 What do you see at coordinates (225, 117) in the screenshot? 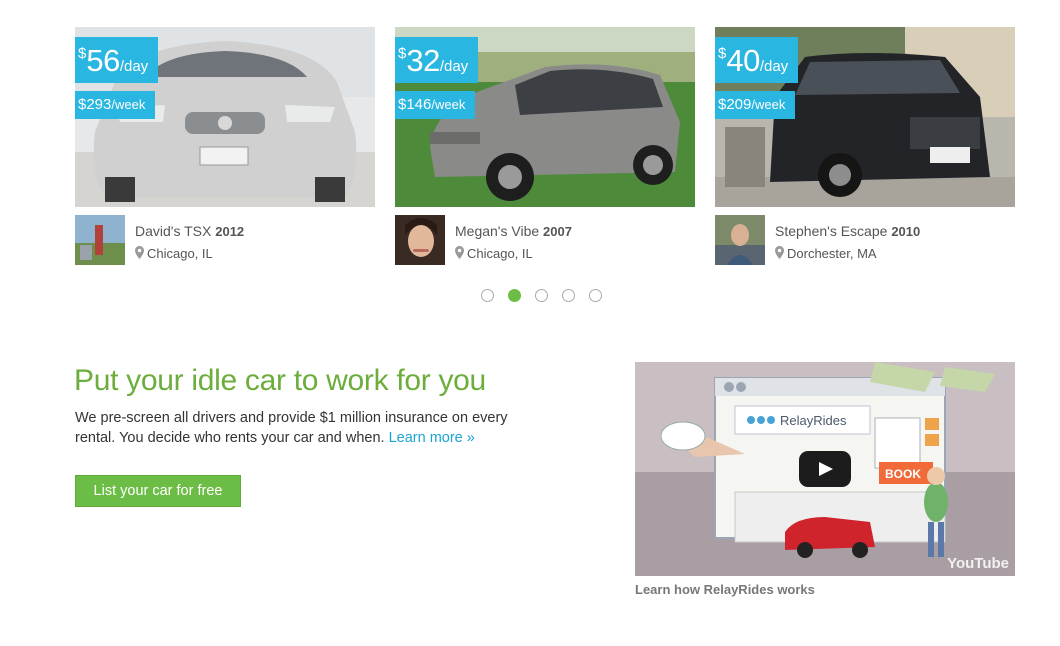
I see `car-photo: $56/day $293/week` at bounding box center [225, 117].